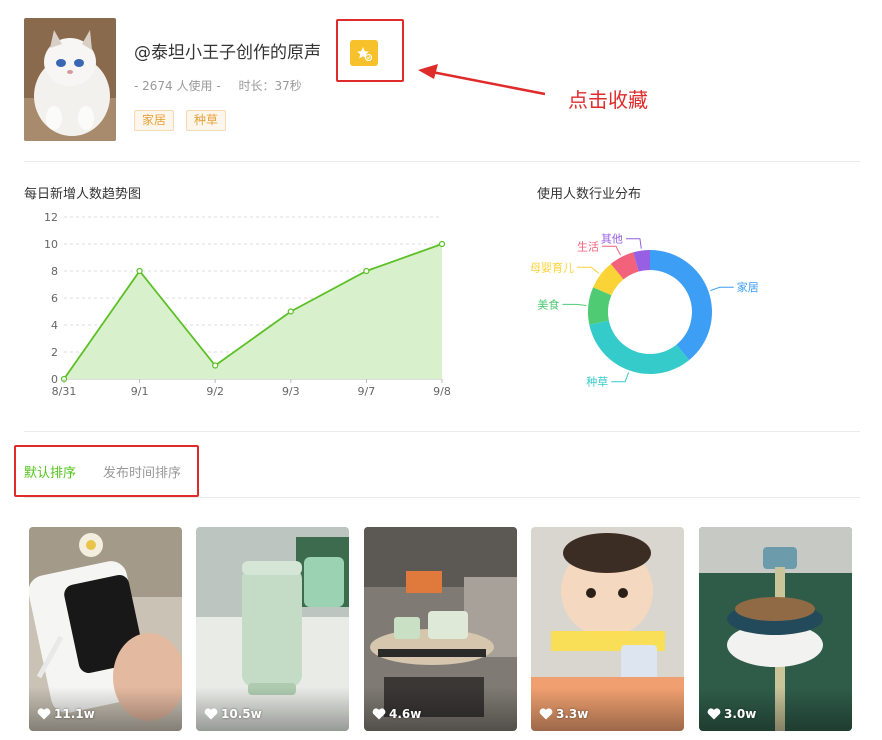 The image size is (882, 740). I want to click on video-card: 4.6w, so click(440, 629).